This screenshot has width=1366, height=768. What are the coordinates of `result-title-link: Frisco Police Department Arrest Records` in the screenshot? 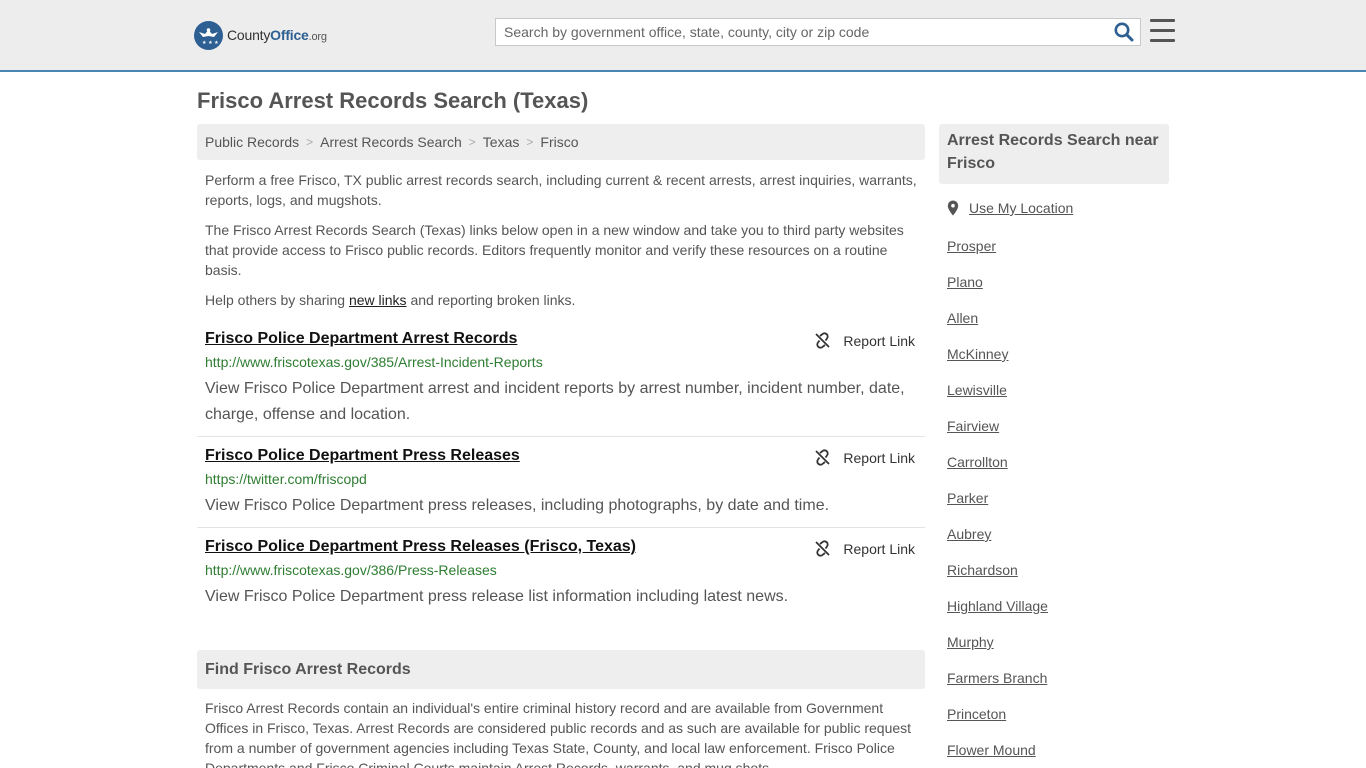 It's located at (361, 339).